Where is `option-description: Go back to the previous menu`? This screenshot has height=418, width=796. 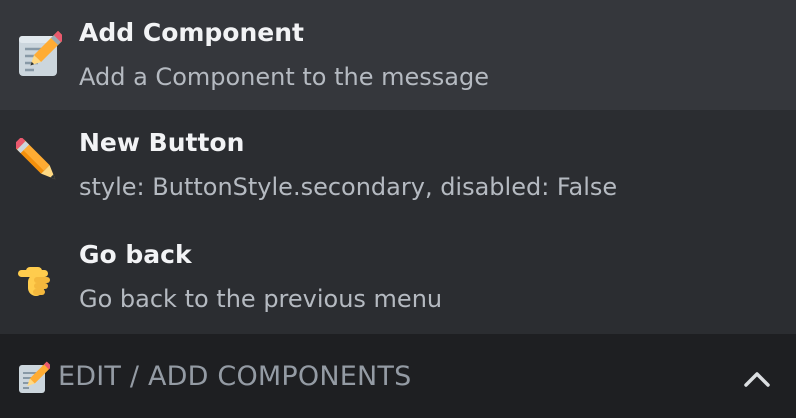
option-description: Go back to the previous menu is located at coordinates (261, 299).